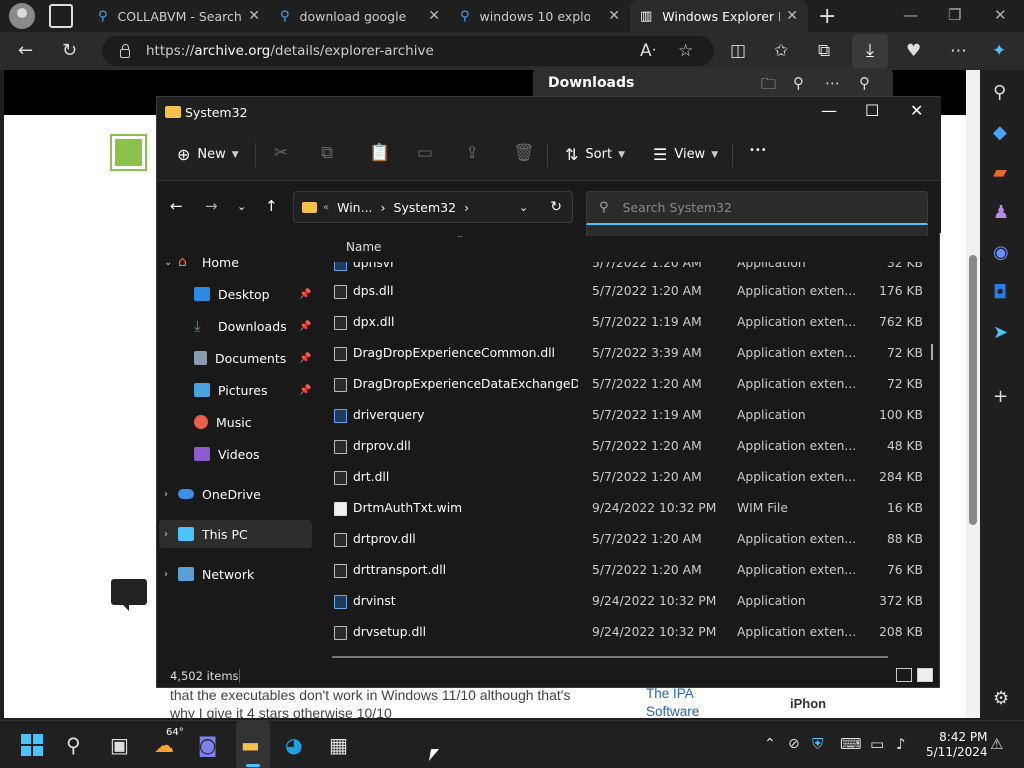 This screenshot has height=768, width=1024. What do you see at coordinates (25, 50) in the screenshot?
I see `back-icon: ←` at bounding box center [25, 50].